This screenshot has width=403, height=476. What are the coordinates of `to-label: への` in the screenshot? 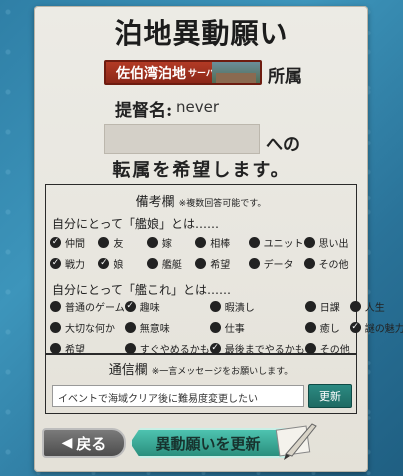 It's located at (283, 145).